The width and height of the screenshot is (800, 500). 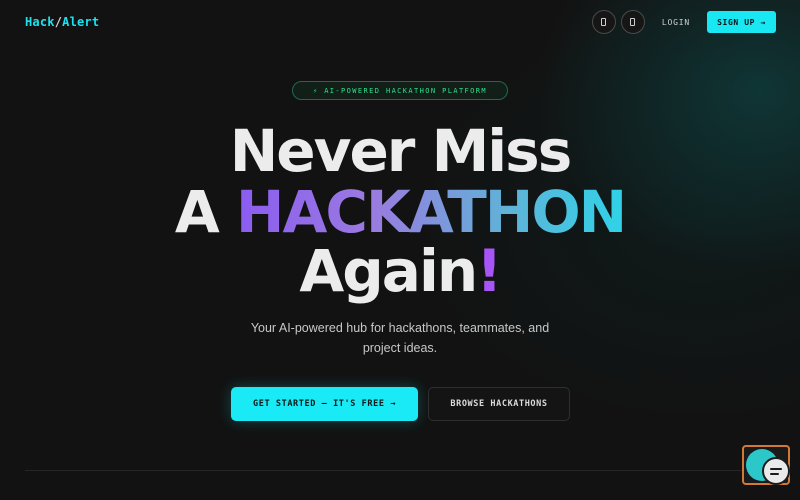 What do you see at coordinates (205, 212) in the screenshot?
I see `hero-title-prefix: A` at bounding box center [205, 212].